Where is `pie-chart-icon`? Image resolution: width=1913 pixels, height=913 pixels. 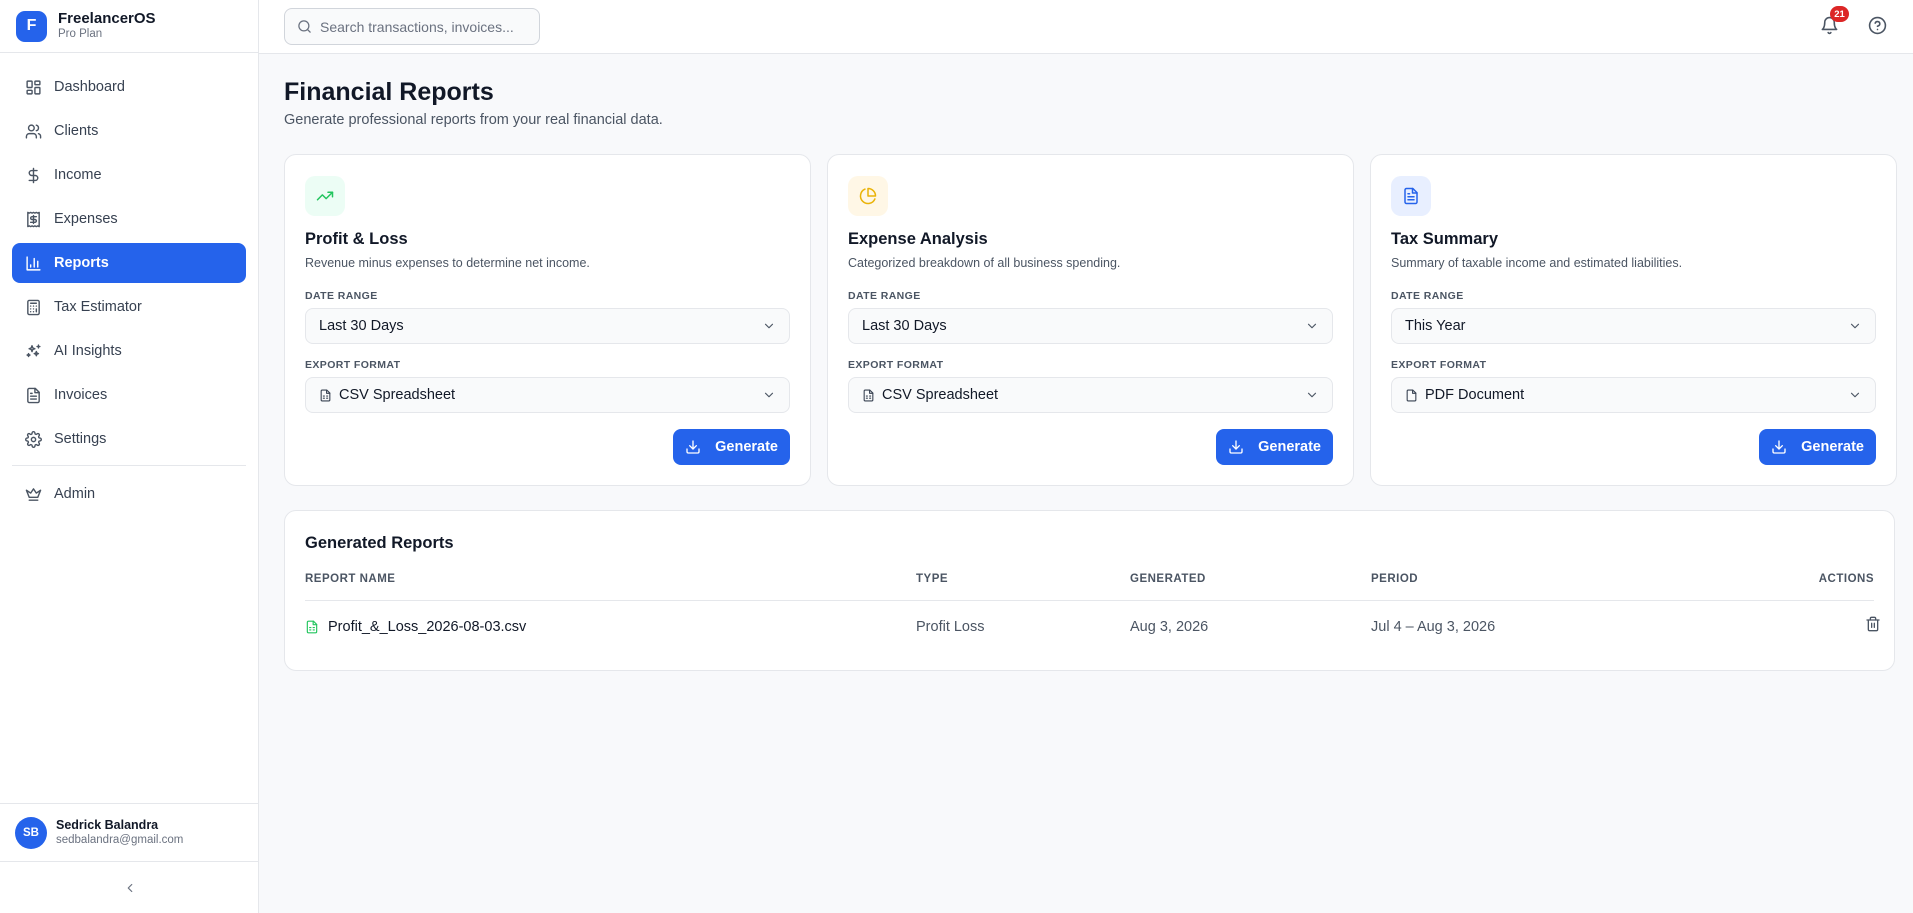
pie-chart-icon is located at coordinates (868, 196).